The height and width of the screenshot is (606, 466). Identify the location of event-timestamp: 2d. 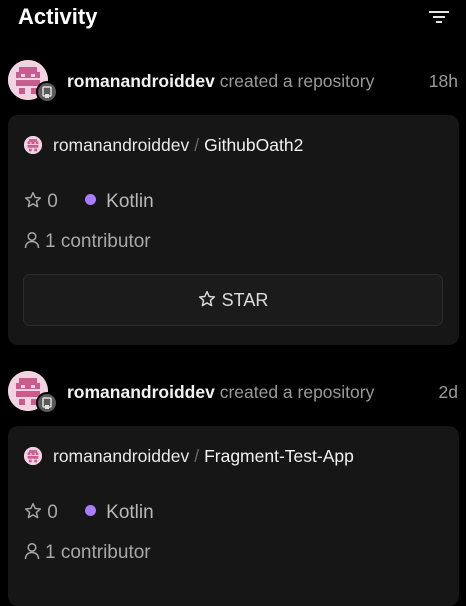
(448, 392).